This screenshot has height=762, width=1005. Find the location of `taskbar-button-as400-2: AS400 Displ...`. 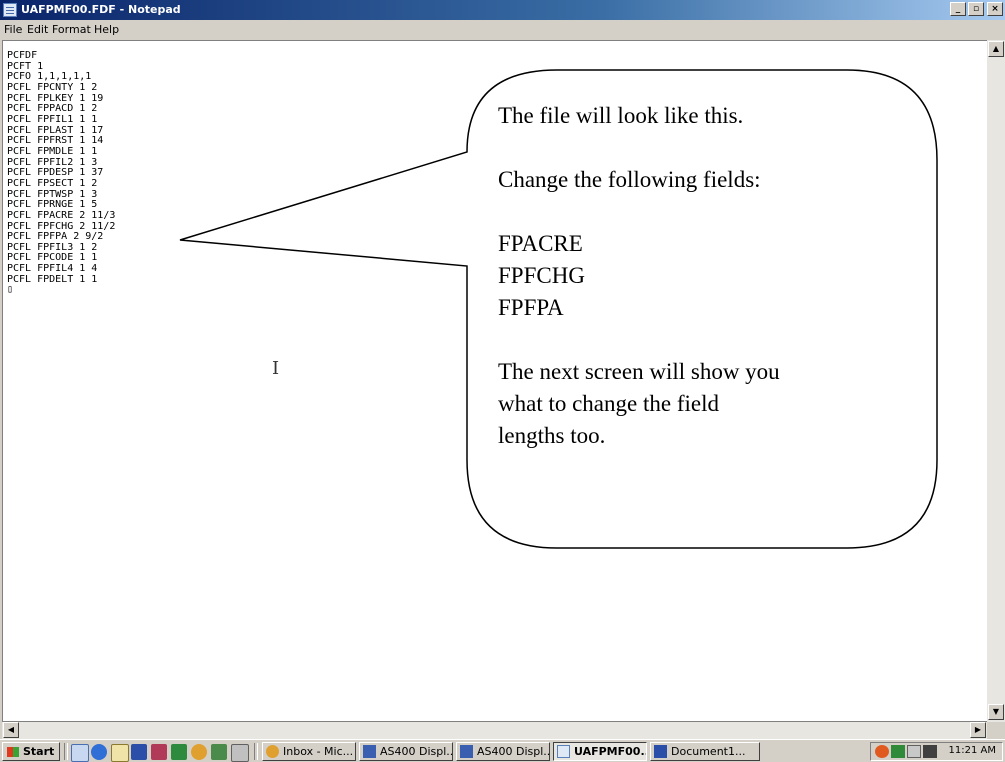

taskbar-button-as400-2: AS400 Displ... is located at coordinates (503, 751).